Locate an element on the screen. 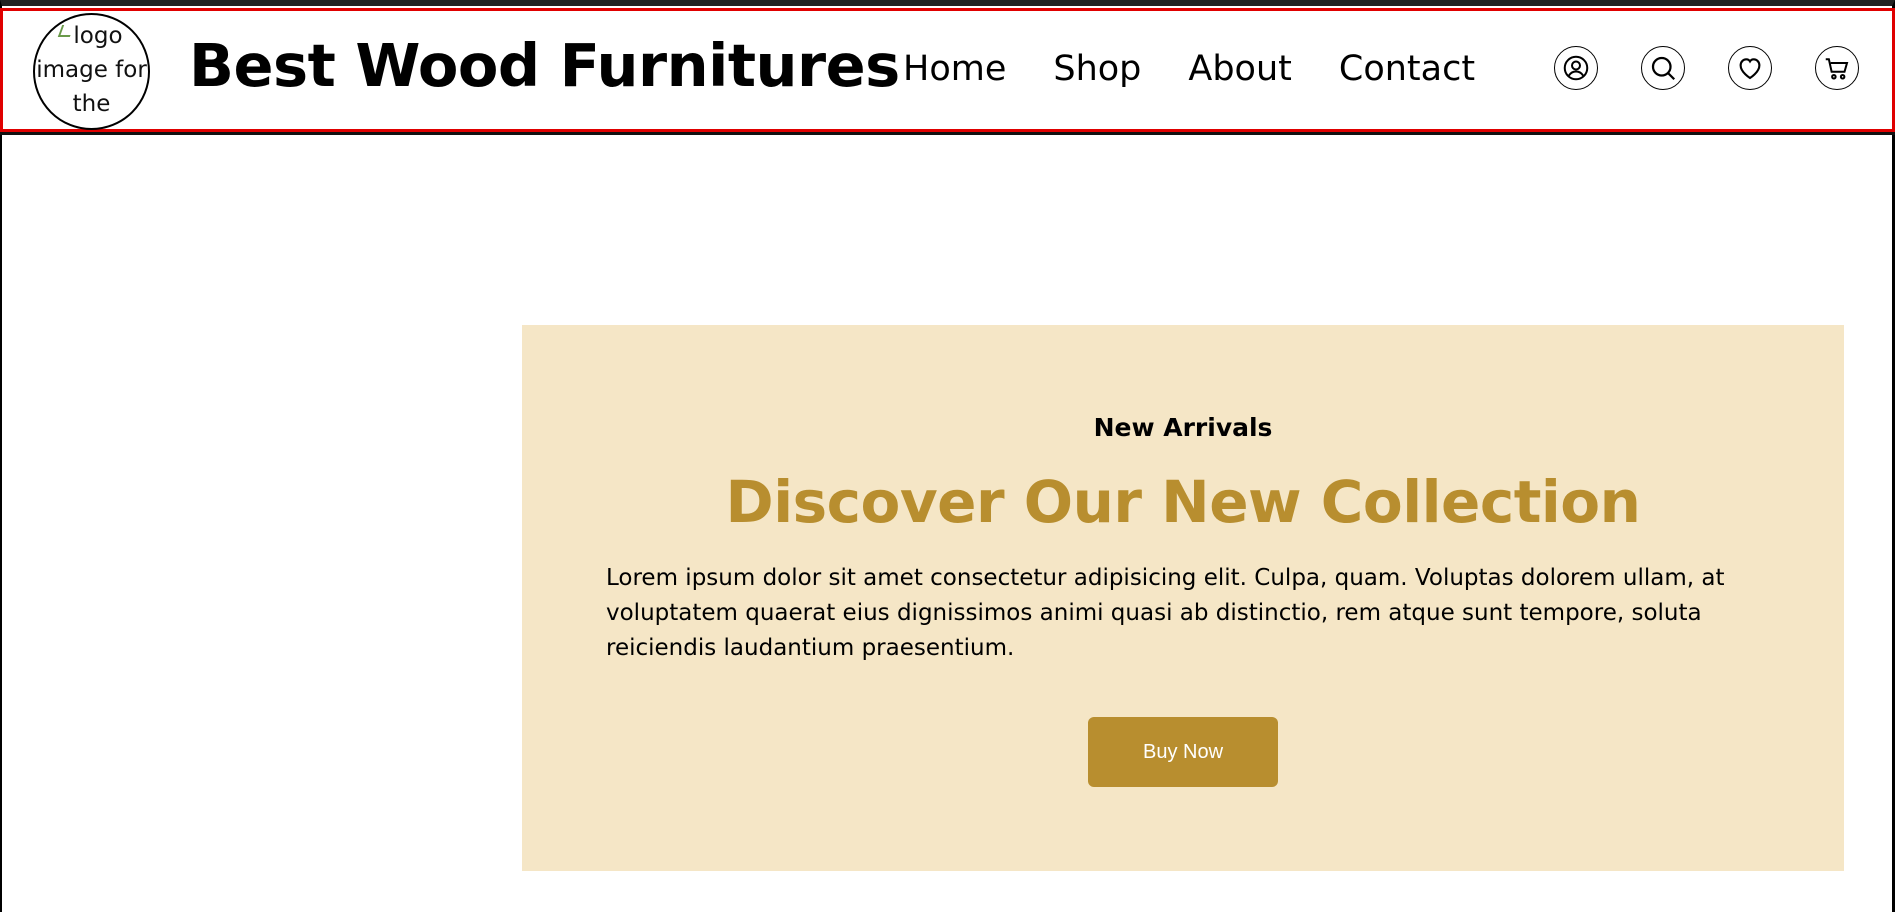 The height and width of the screenshot is (912, 1895). user-icon is located at coordinates (1576, 68).